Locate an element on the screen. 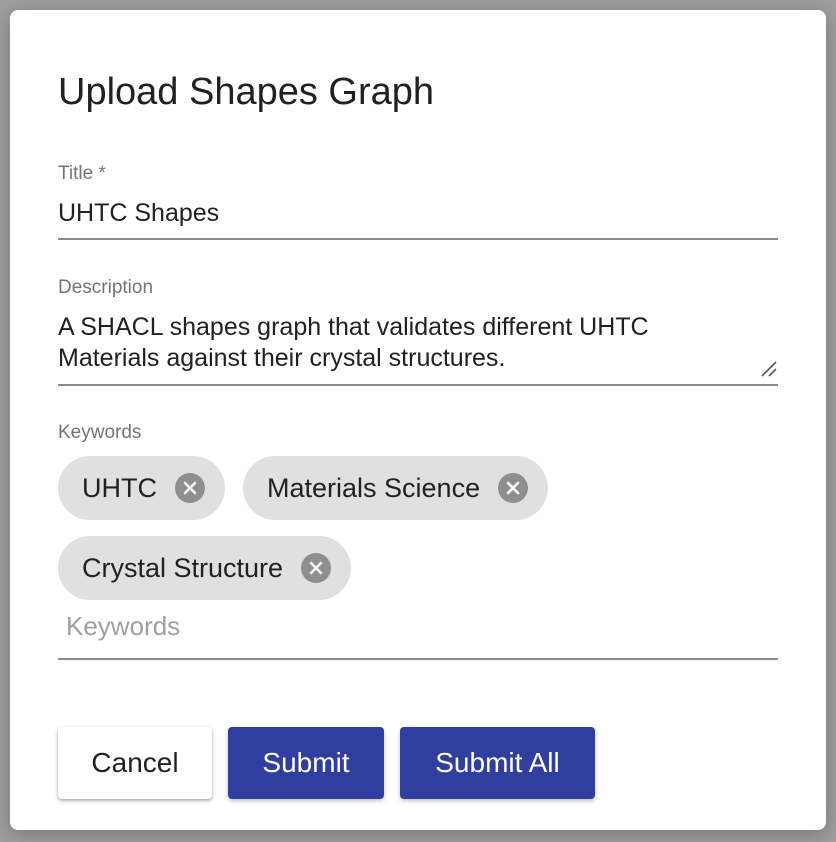  submit-all-button: Submit All is located at coordinates (497, 763).